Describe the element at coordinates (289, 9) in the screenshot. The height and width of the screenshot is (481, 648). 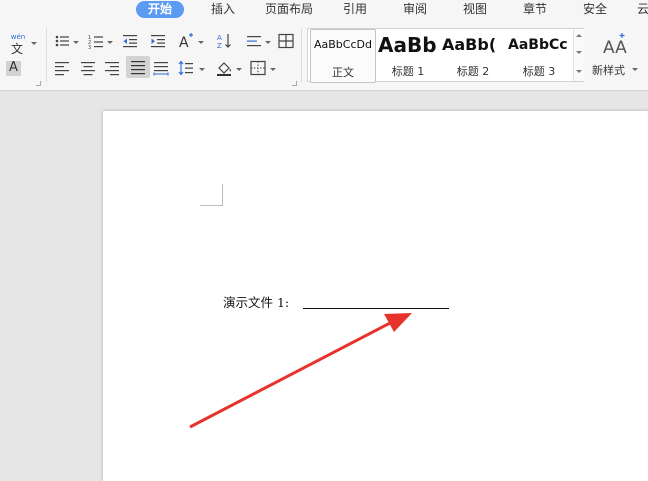
I see `tab-page-layout: 页面布局` at that location.